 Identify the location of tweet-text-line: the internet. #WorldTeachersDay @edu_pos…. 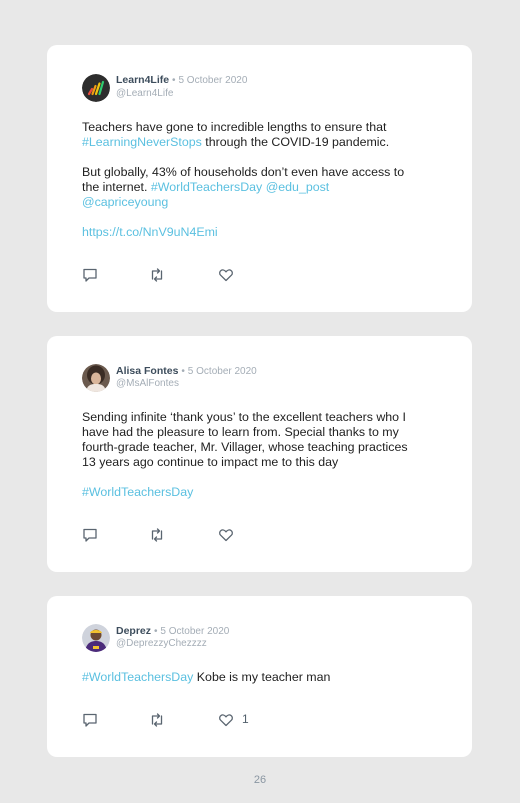
(206, 187).